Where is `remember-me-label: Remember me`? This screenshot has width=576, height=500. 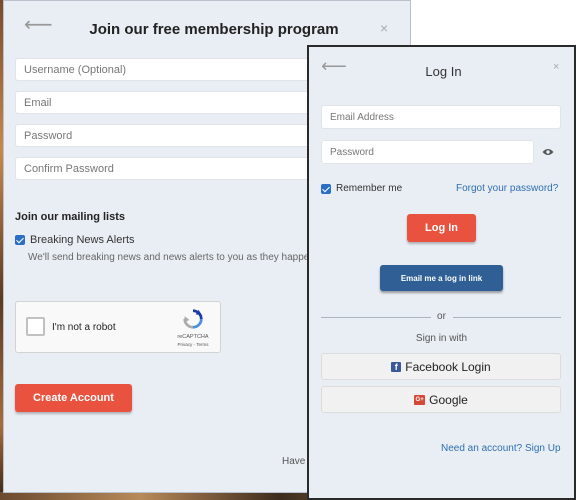 remember-me-label: Remember me is located at coordinates (369, 188).